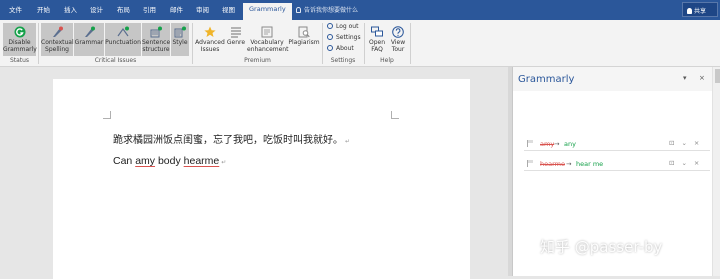 Image resolution: width=720 pixels, height=279 pixels. What do you see at coordinates (377, 46) in the screenshot?
I see `open-faq-label: Open FAQ` at bounding box center [377, 46].